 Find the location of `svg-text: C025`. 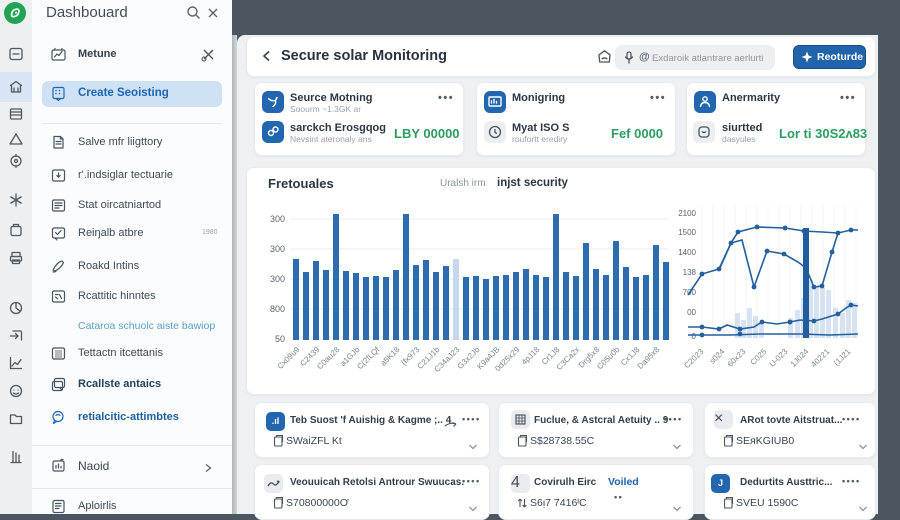

svg-text: C025 is located at coordinates (759, 357).